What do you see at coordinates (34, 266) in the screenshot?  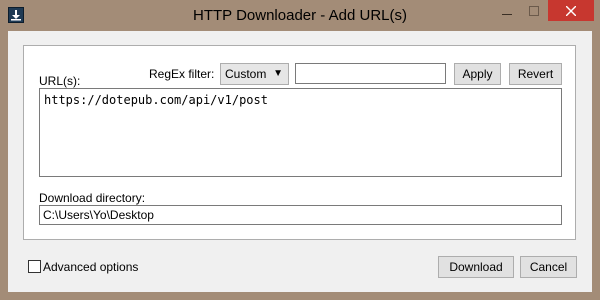 I see `advanced-options-checkbox` at bounding box center [34, 266].